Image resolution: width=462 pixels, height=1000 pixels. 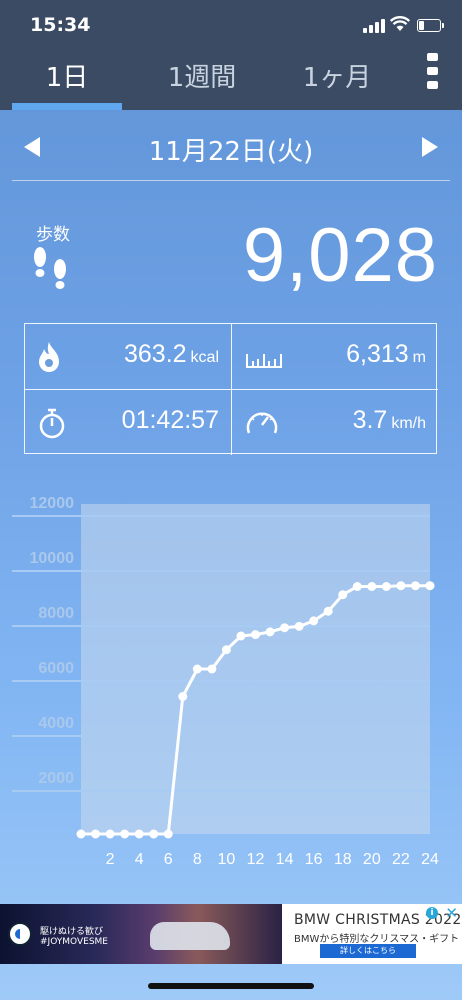 I want to click on x-tick-label: 10, so click(x=227, y=859).